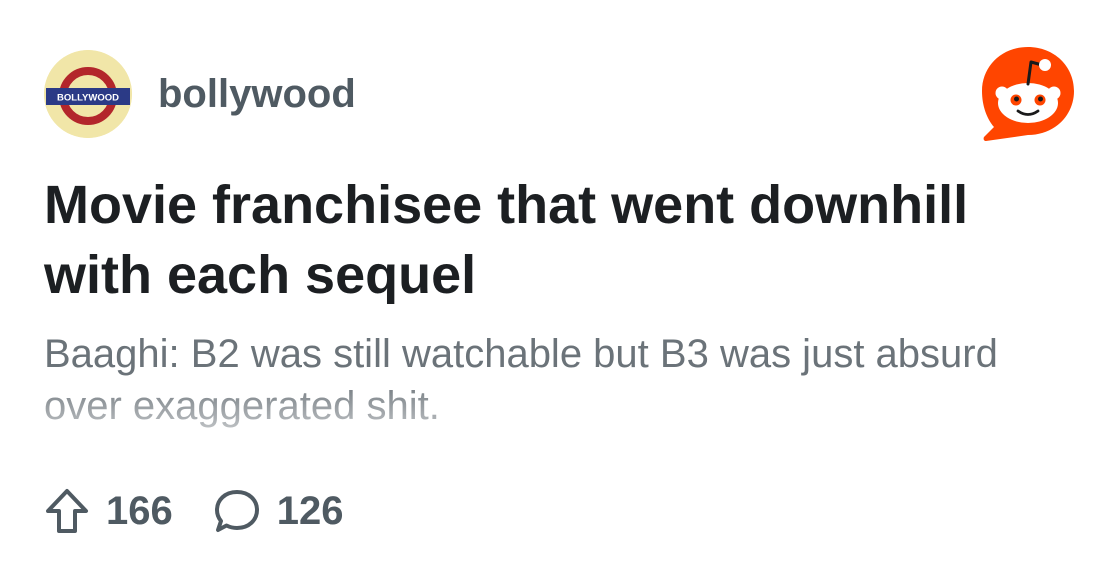 This screenshot has height=584, width=1120. Describe the element at coordinates (1028, 93) in the screenshot. I see `reddit-logo-icon` at that location.